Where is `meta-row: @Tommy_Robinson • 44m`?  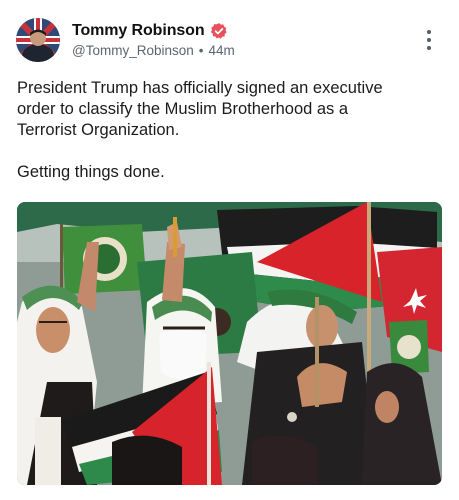 meta-row: @Tommy_Robinson • 44m is located at coordinates (153, 50).